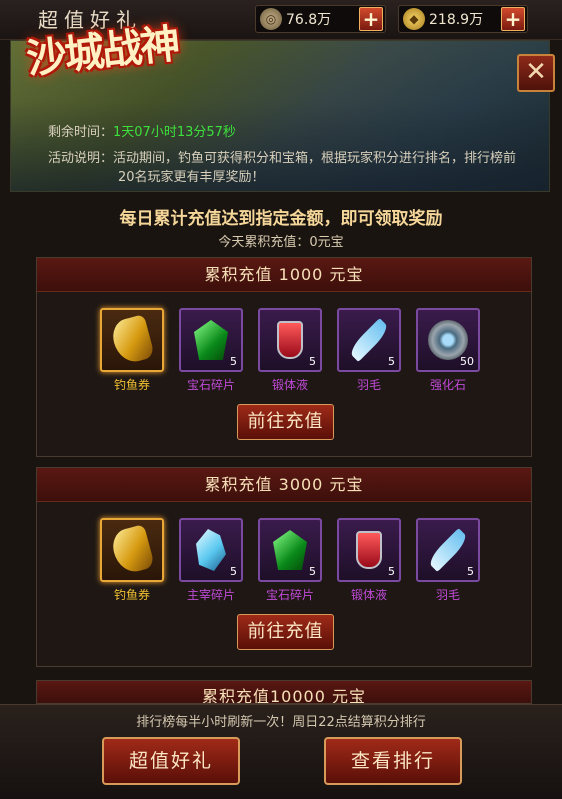 The width and height of the screenshot is (562, 799). Describe the element at coordinates (536, 73) in the screenshot. I see `close-button: ✕` at that location.